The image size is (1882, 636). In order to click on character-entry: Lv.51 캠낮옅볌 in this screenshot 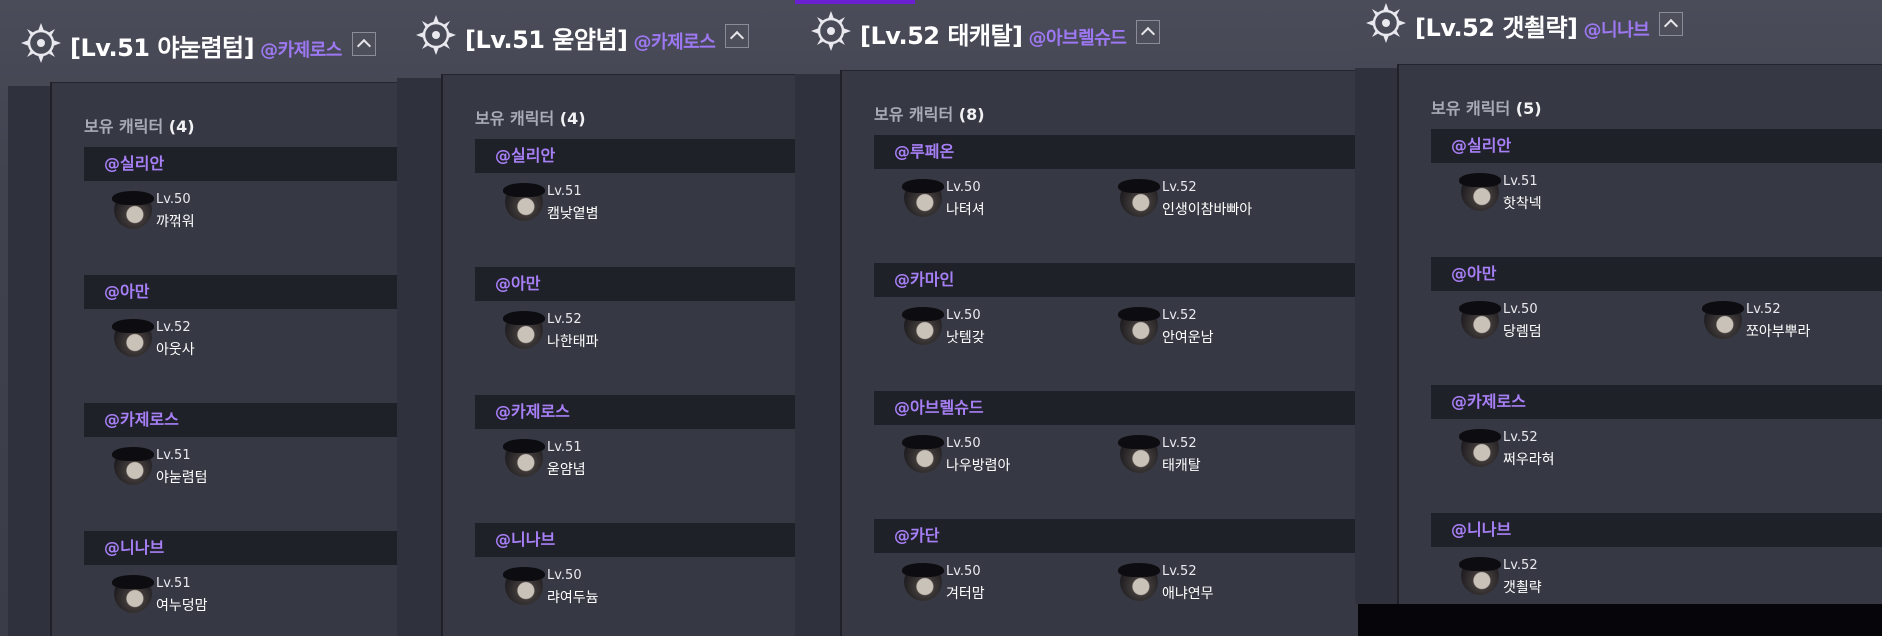, I will do `click(624, 202)`.